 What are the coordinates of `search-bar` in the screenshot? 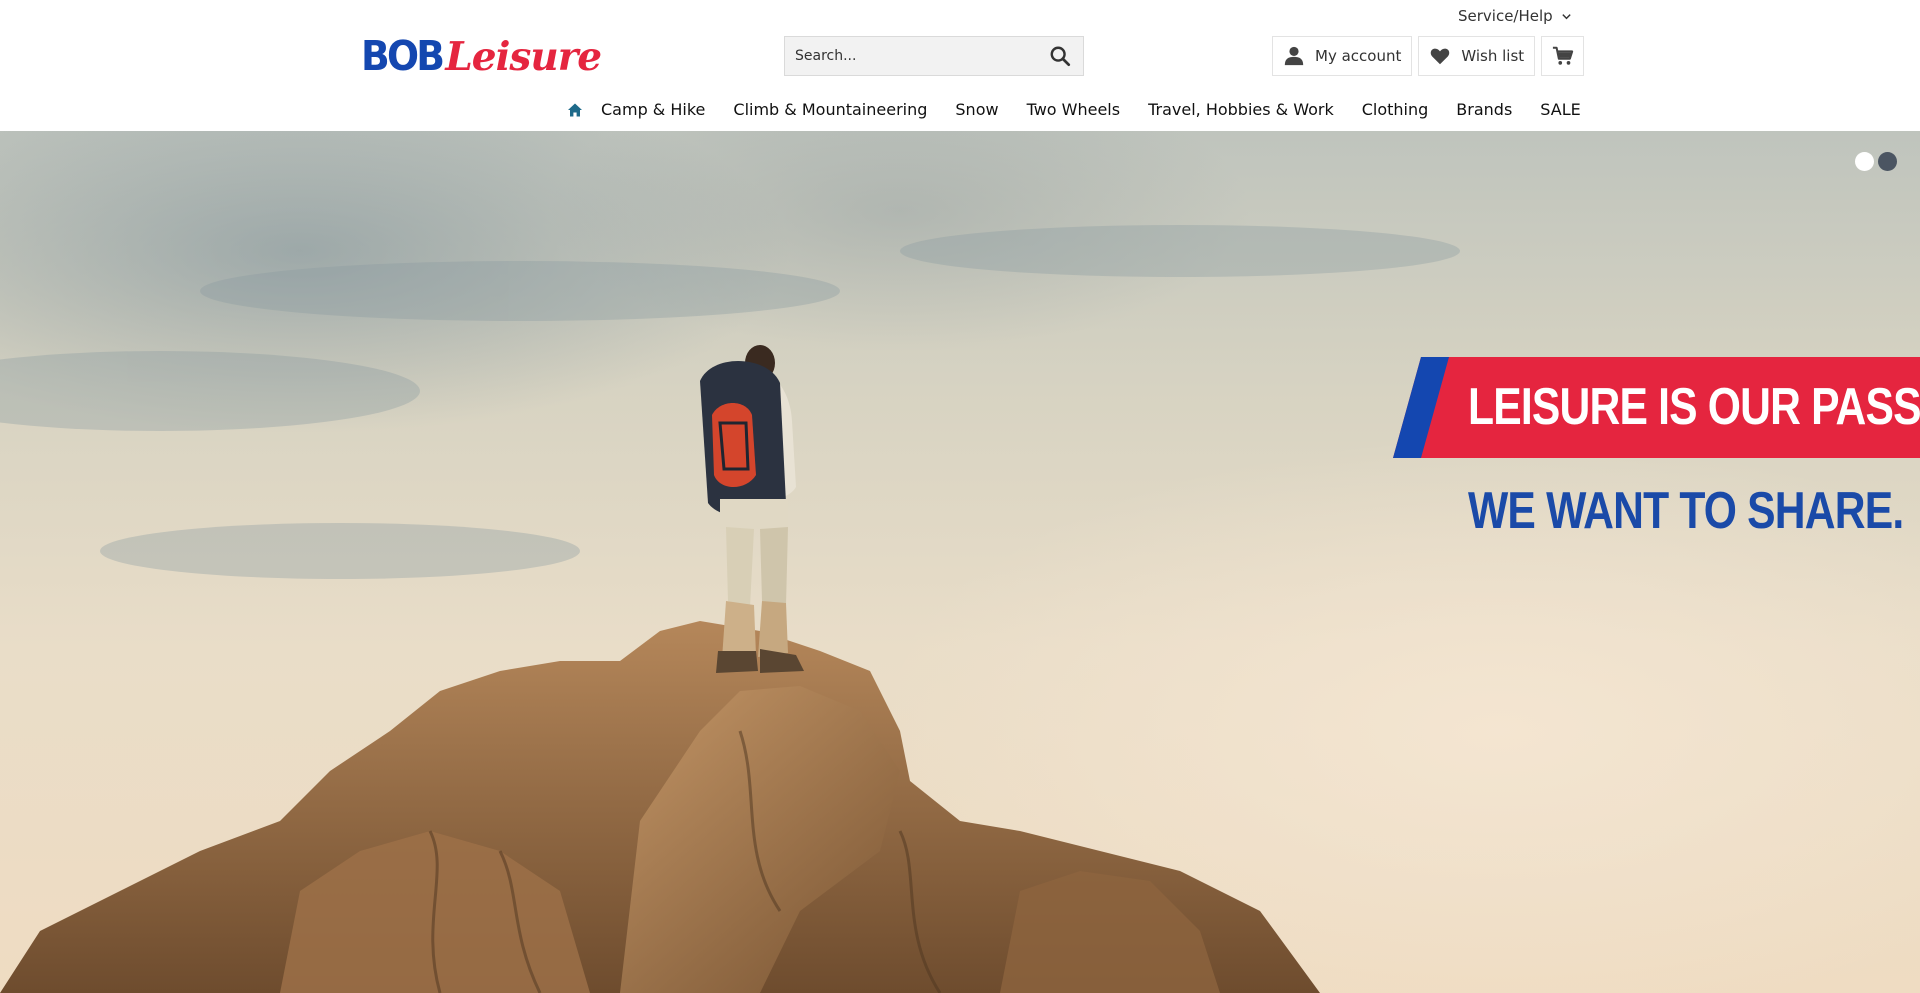 It's located at (934, 56).